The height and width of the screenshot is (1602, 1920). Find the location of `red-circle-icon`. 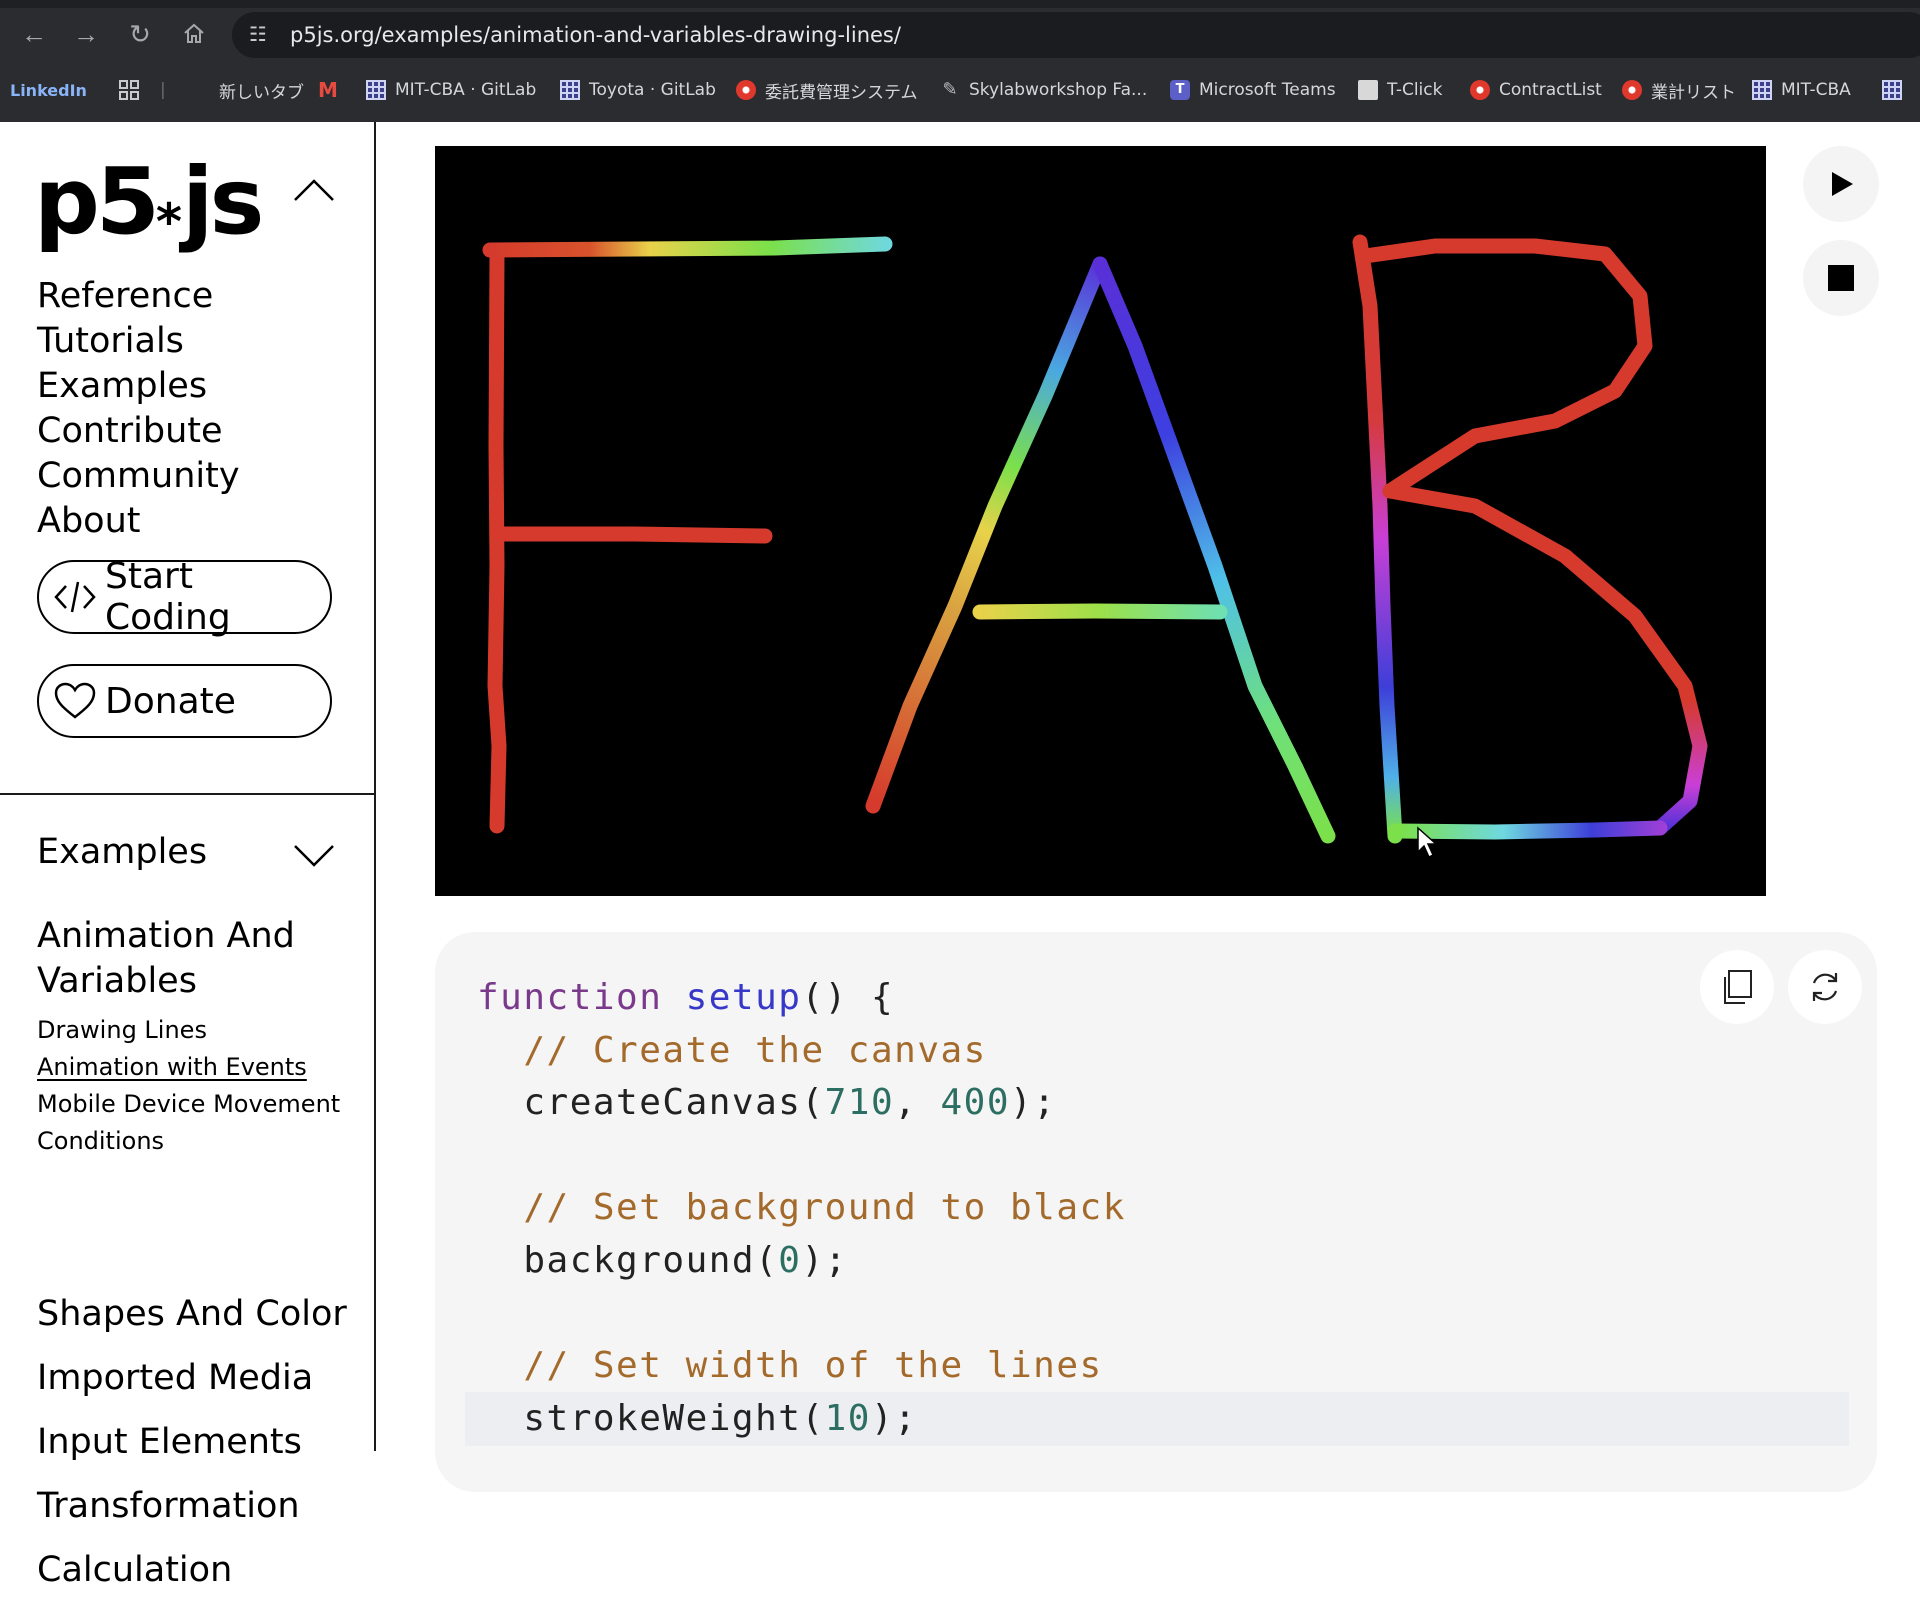

red-circle-icon is located at coordinates (1480, 90).